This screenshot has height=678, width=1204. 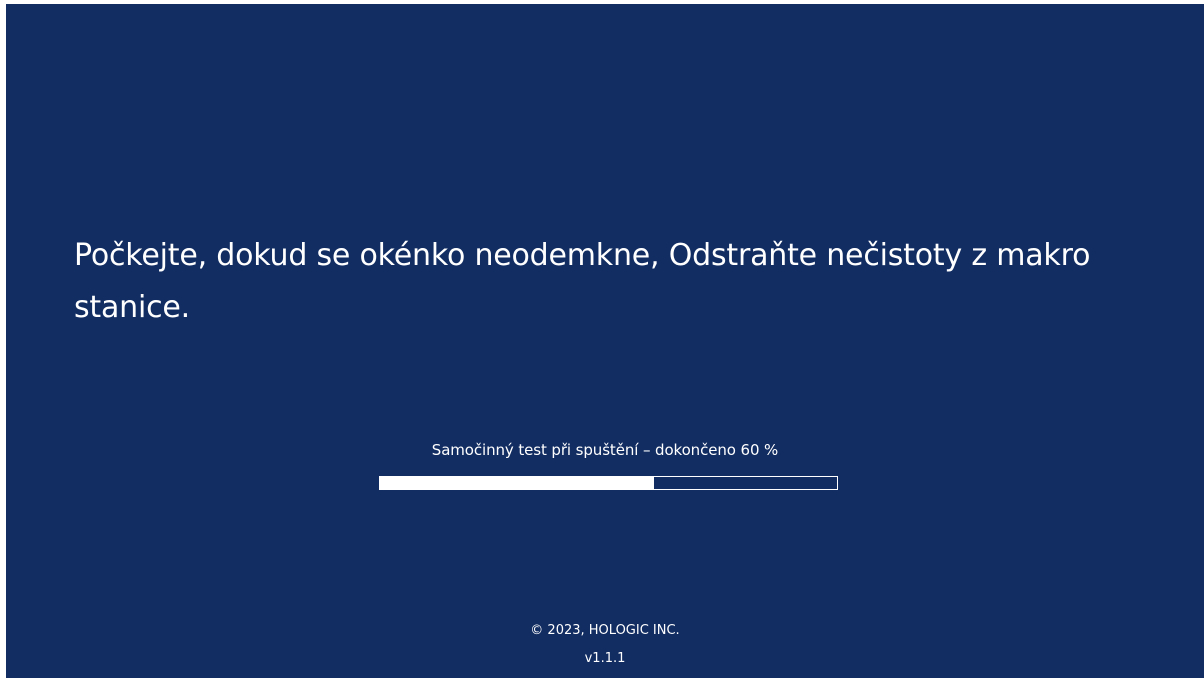 What do you see at coordinates (605, 658) in the screenshot?
I see `version-text: v1.1.1` at bounding box center [605, 658].